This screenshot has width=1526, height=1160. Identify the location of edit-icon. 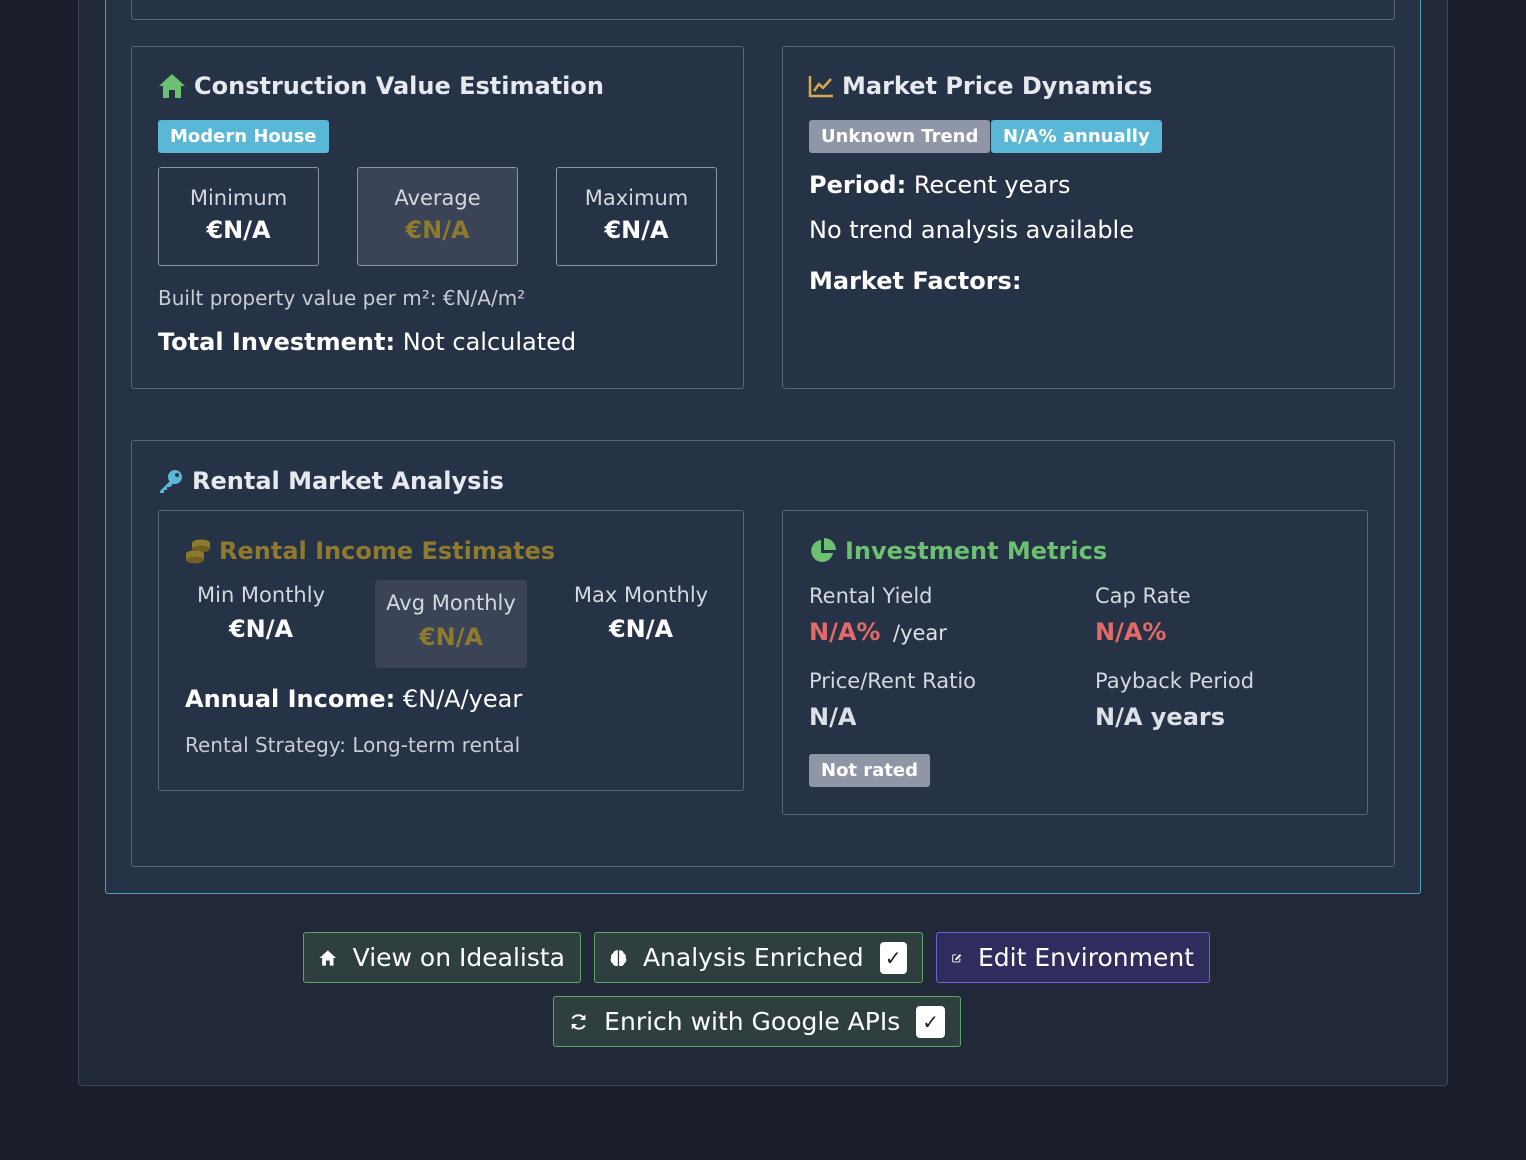
(957, 957).